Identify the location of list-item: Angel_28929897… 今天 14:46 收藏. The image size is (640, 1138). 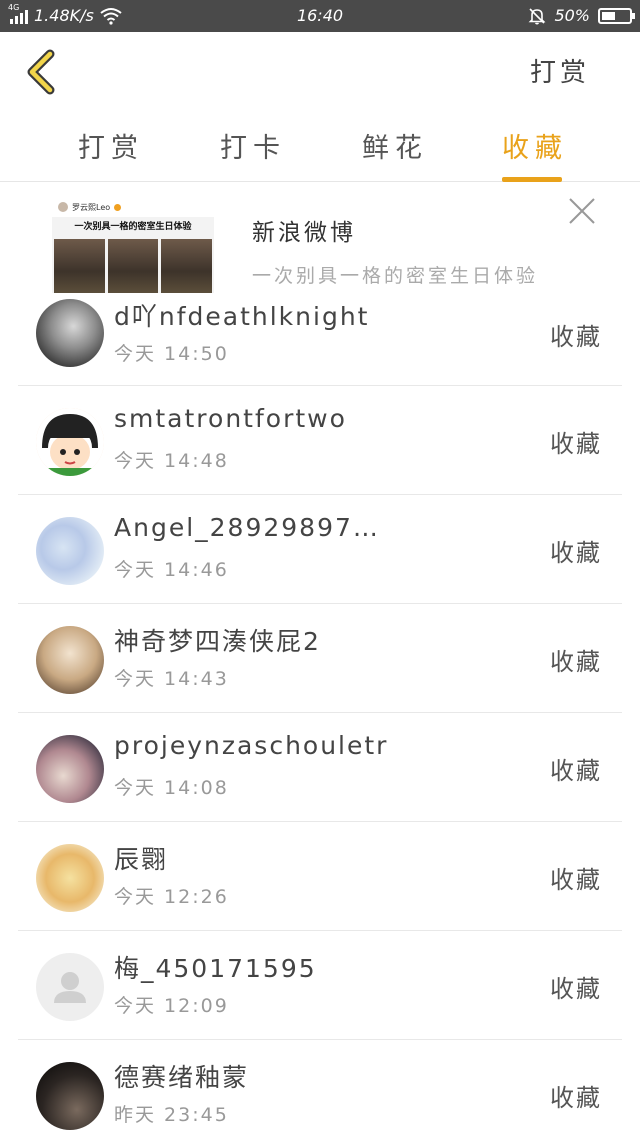
(320, 549).